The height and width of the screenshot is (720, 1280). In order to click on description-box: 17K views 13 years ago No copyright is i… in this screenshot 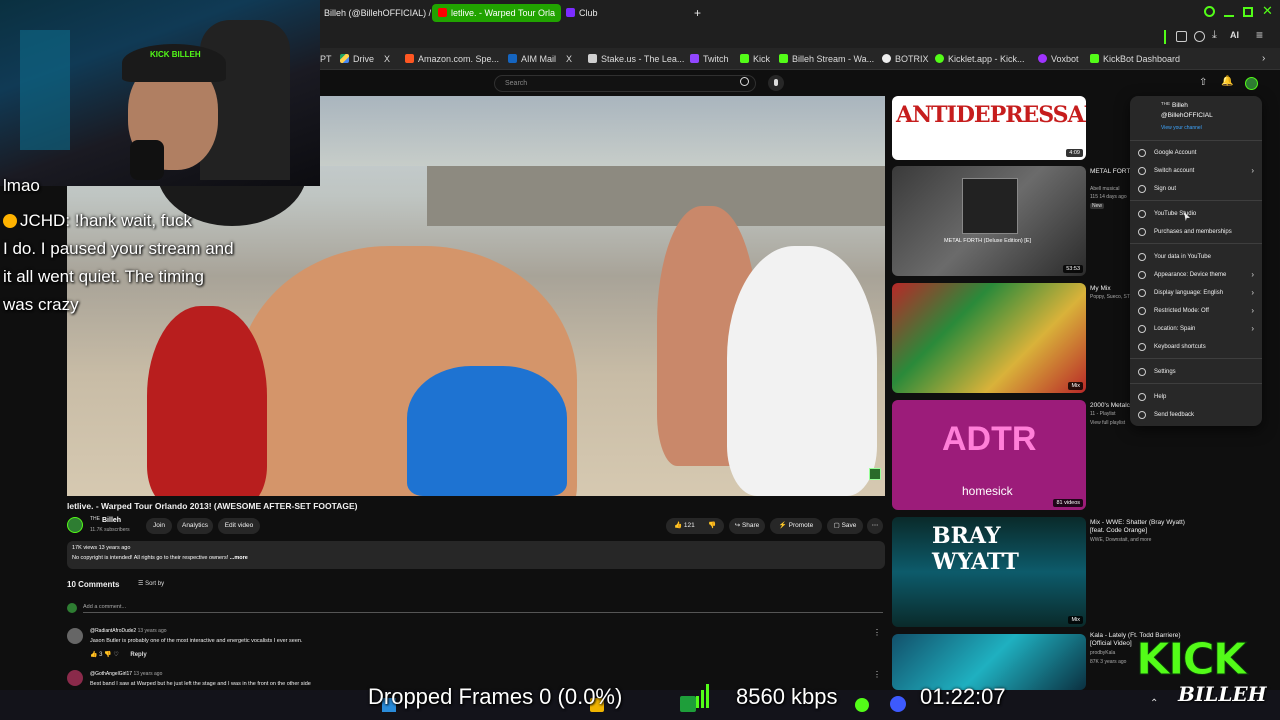, I will do `click(476, 555)`.